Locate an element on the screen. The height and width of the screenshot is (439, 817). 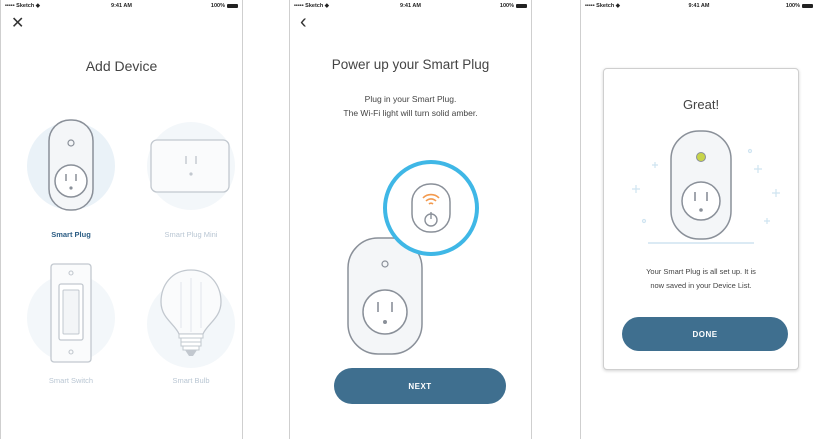
plug-illustration is located at coordinates (413, 257).